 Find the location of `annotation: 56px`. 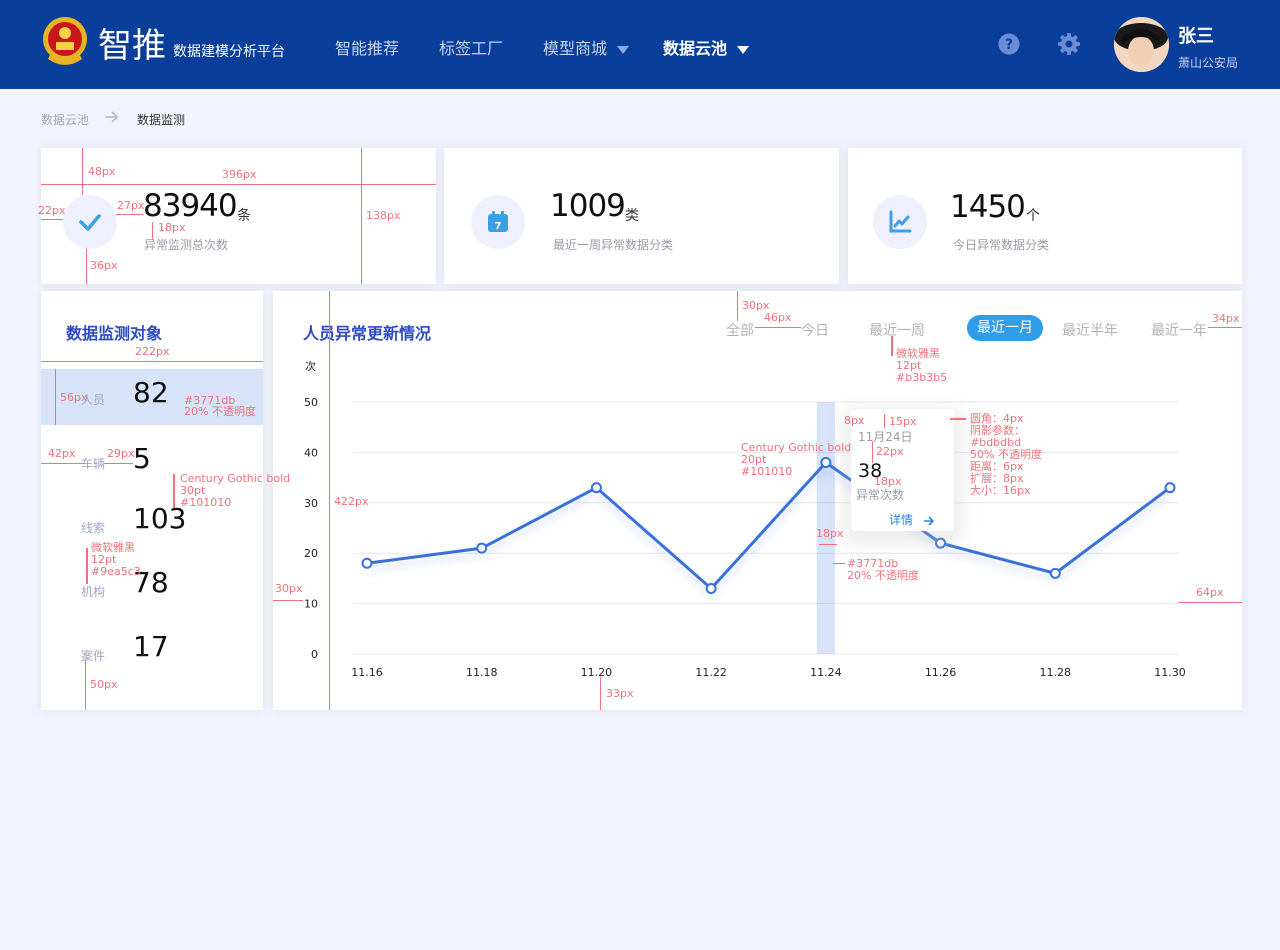

annotation: 56px is located at coordinates (74, 397).